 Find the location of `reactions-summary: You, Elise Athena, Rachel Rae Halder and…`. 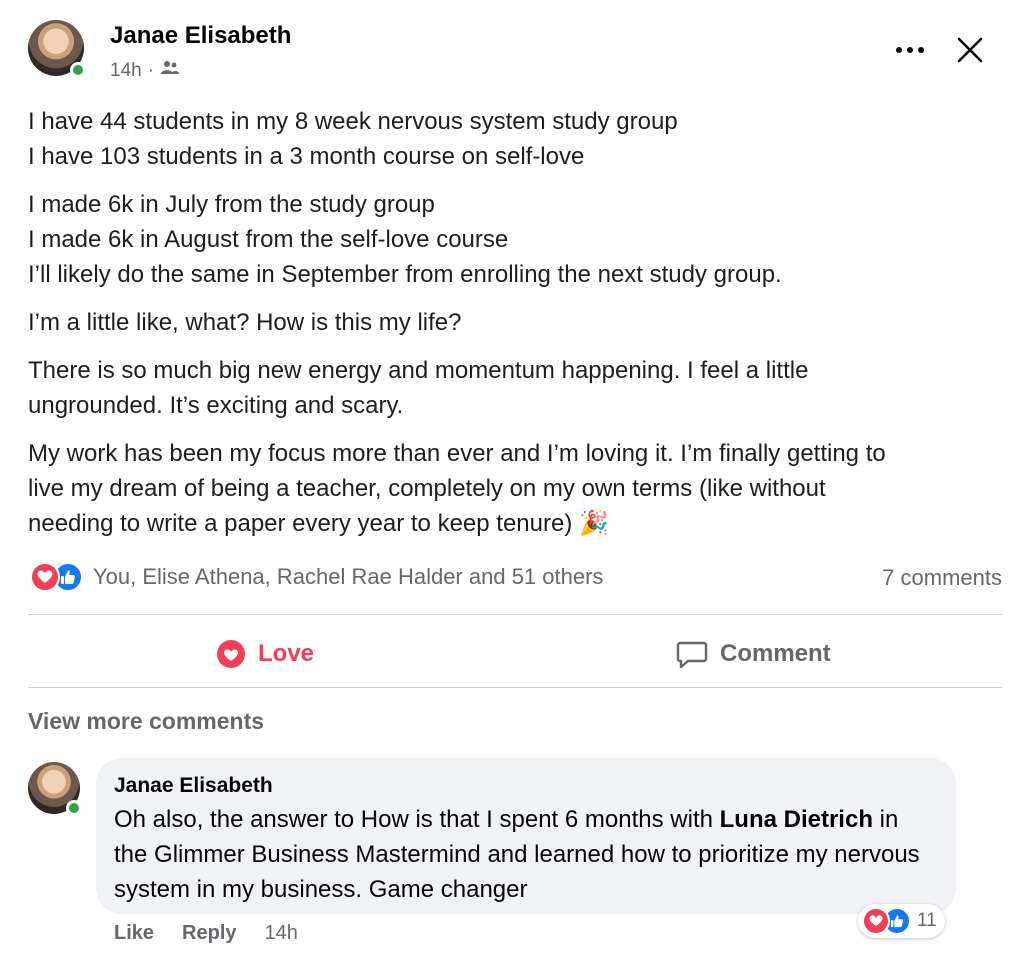

reactions-summary: You, Elise Athena, Rachel Rae Halder and… is located at coordinates (316, 577).